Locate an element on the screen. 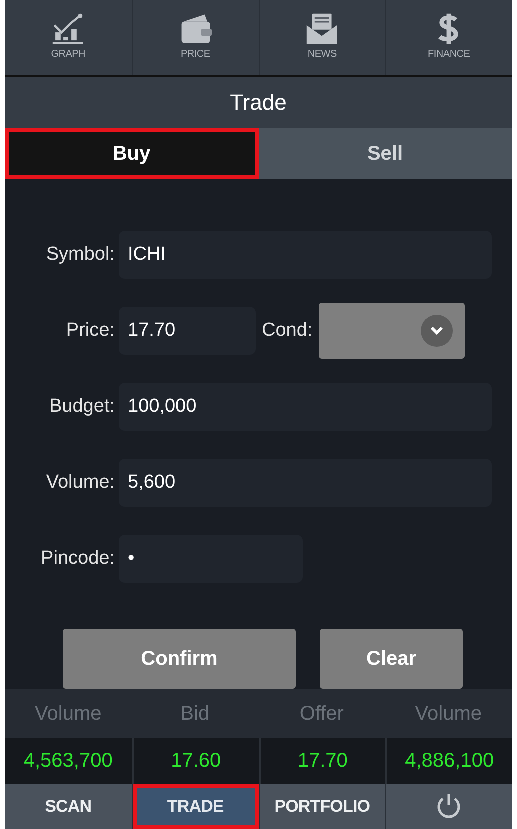  field-label: Price: is located at coordinates (90, 330).